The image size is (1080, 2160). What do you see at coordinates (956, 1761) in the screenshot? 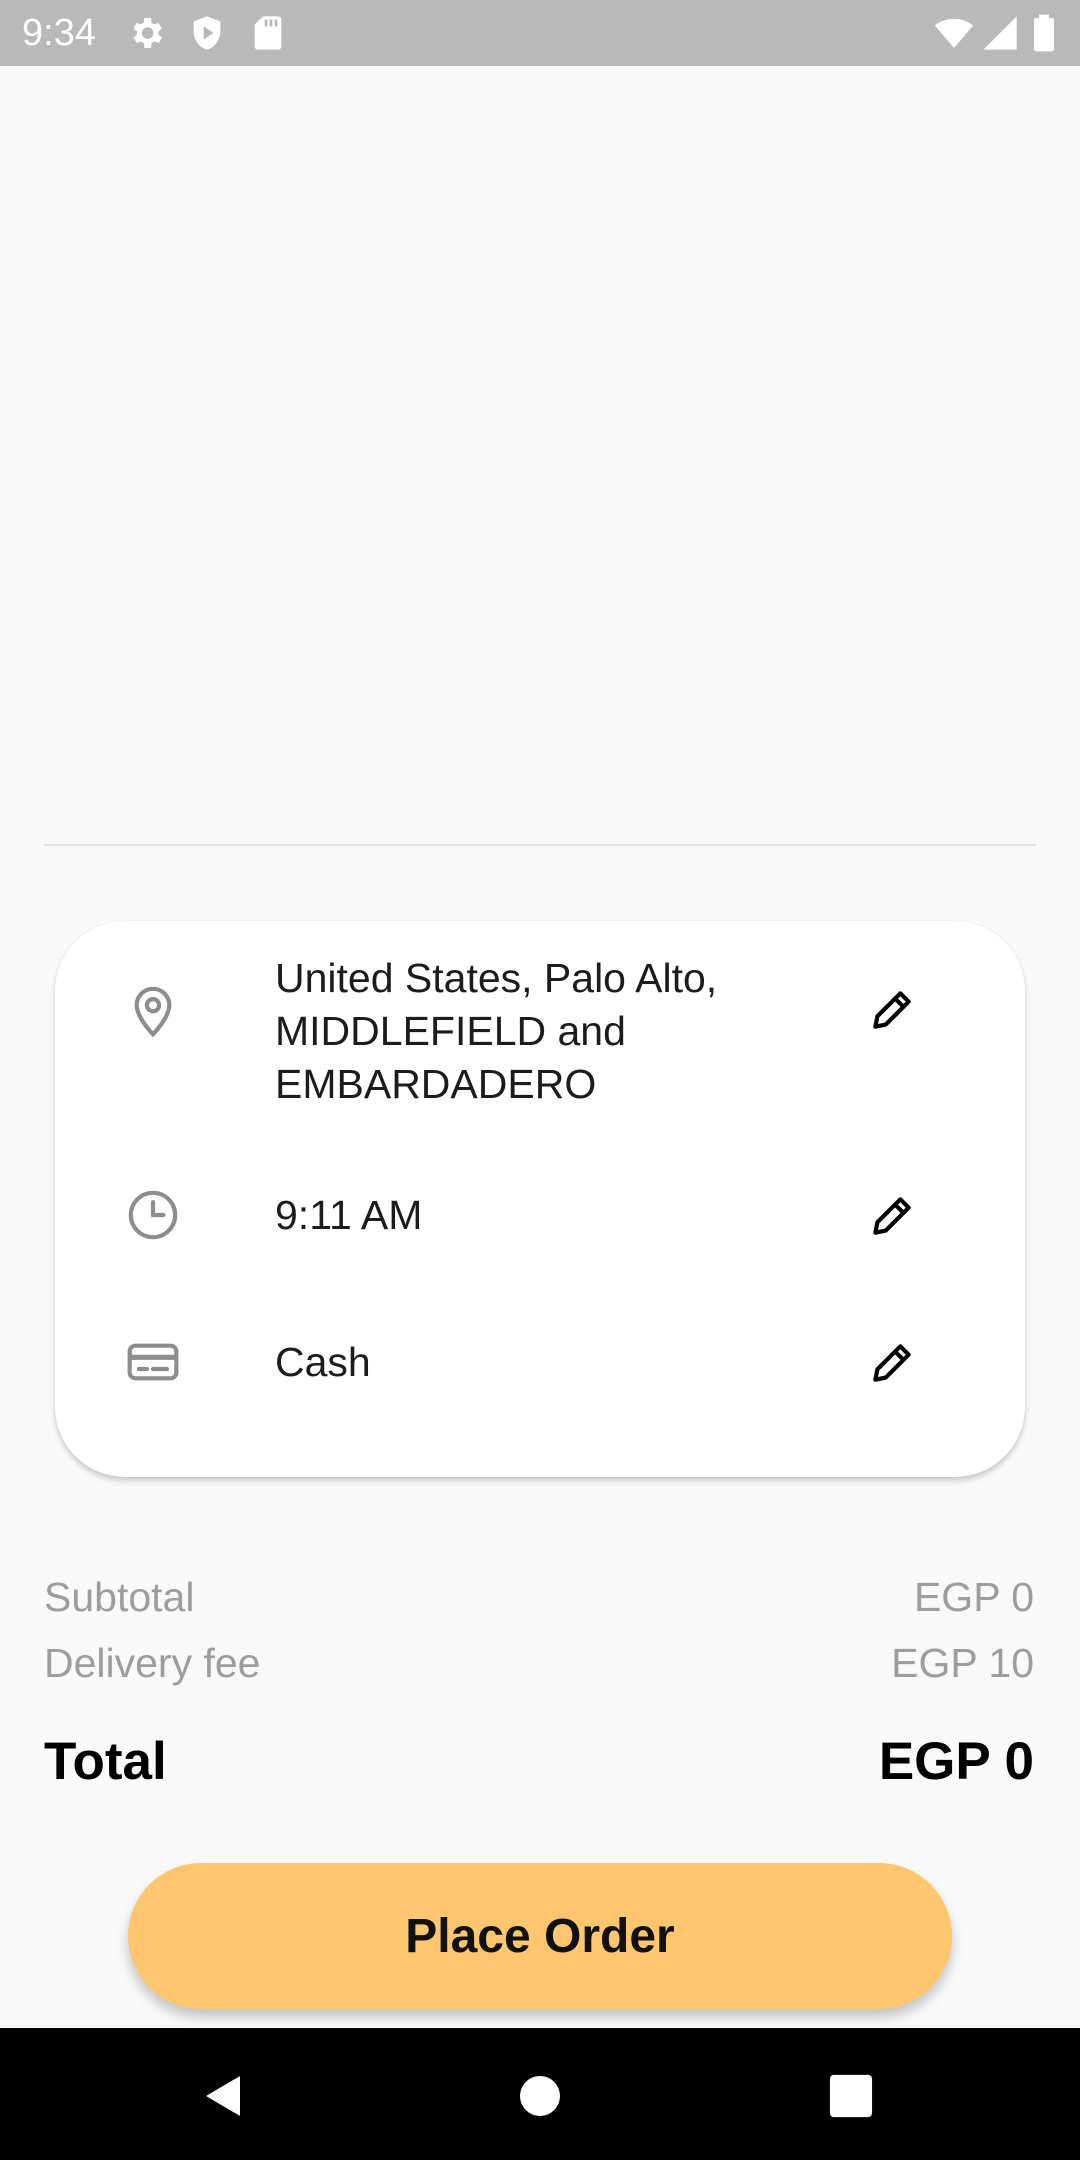
I see `total-value: EGP 0` at bounding box center [956, 1761].